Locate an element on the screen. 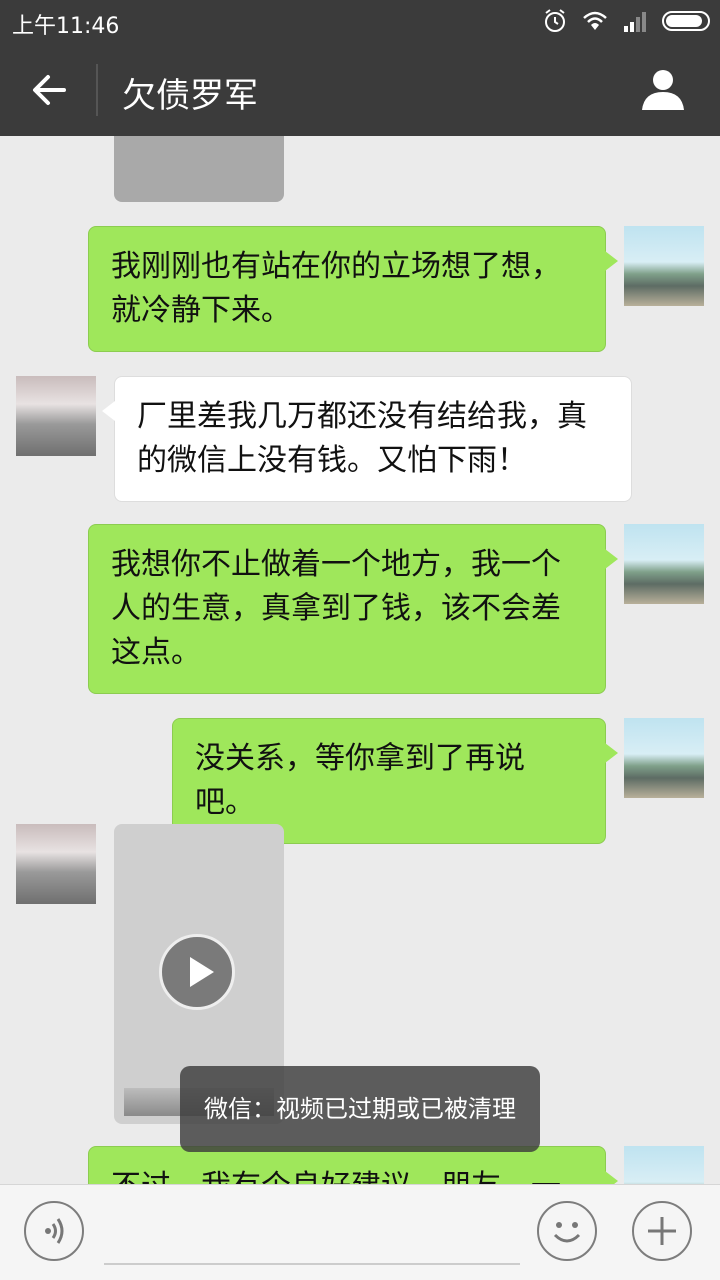  voice-button is located at coordinates (54, 1231).